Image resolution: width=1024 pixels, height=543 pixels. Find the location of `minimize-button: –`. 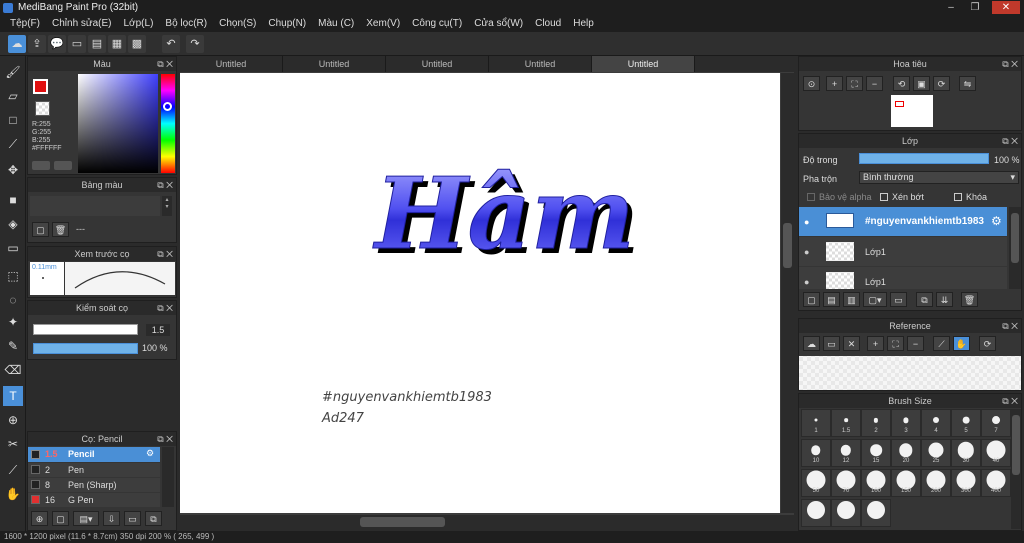

minimize-button: – is located at coordinates (951, 7).